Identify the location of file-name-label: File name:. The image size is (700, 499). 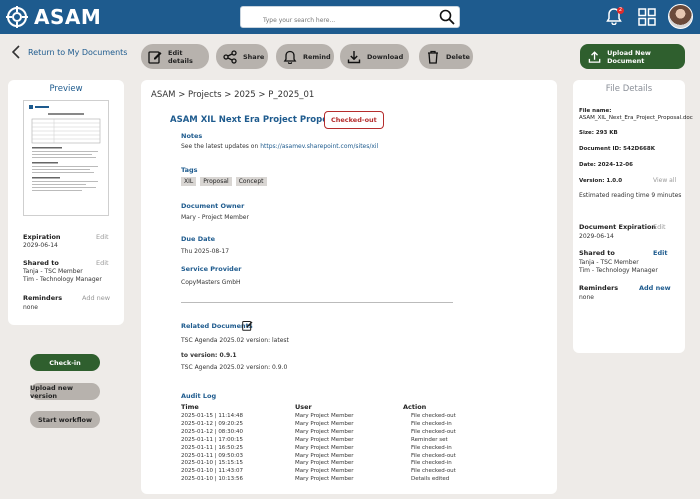
(595, 111).